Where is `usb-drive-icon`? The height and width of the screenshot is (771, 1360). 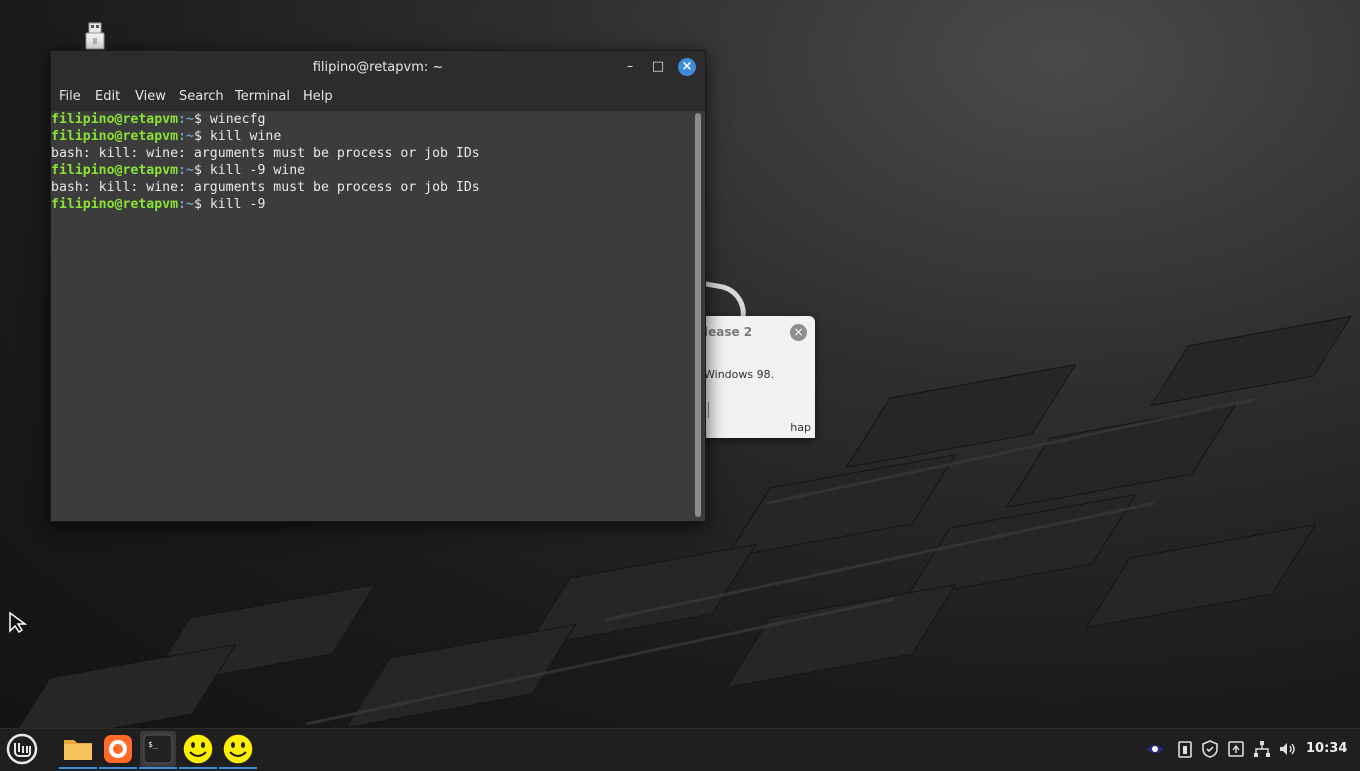 usb-drive-icon is located at coordinates (95, 36).